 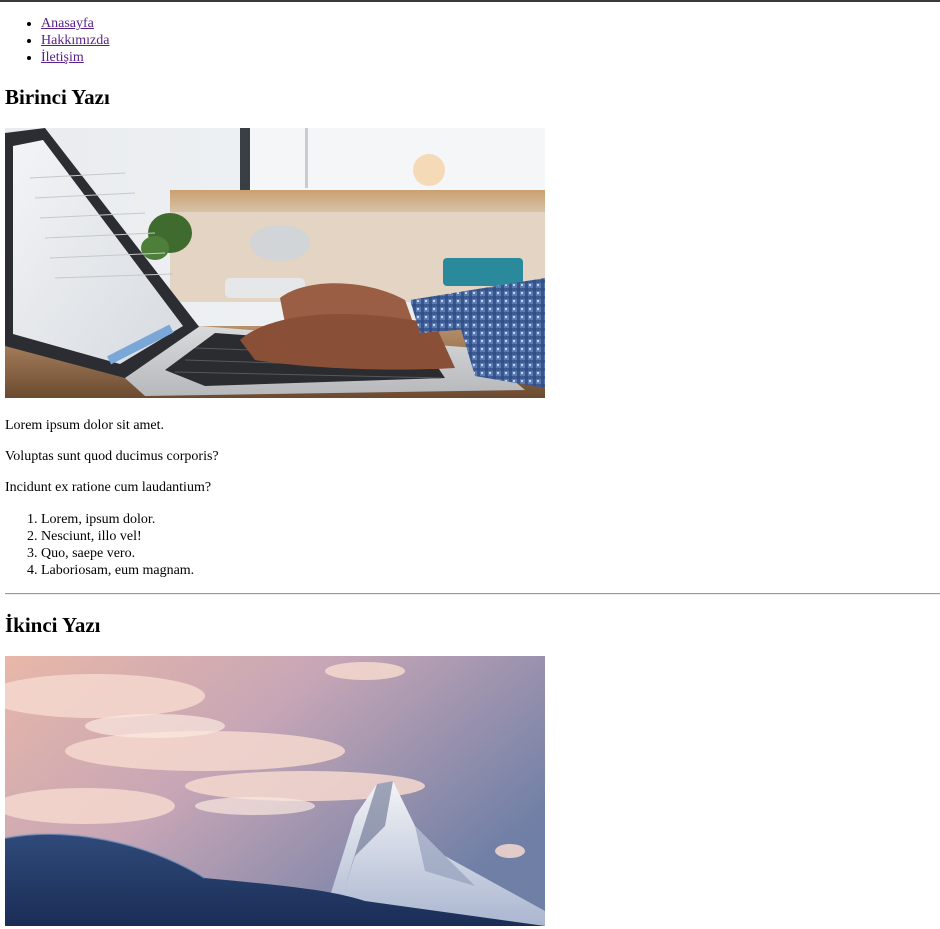 I want to click on post-2-title: İkinci Yazı, so click(x=53, y=625).